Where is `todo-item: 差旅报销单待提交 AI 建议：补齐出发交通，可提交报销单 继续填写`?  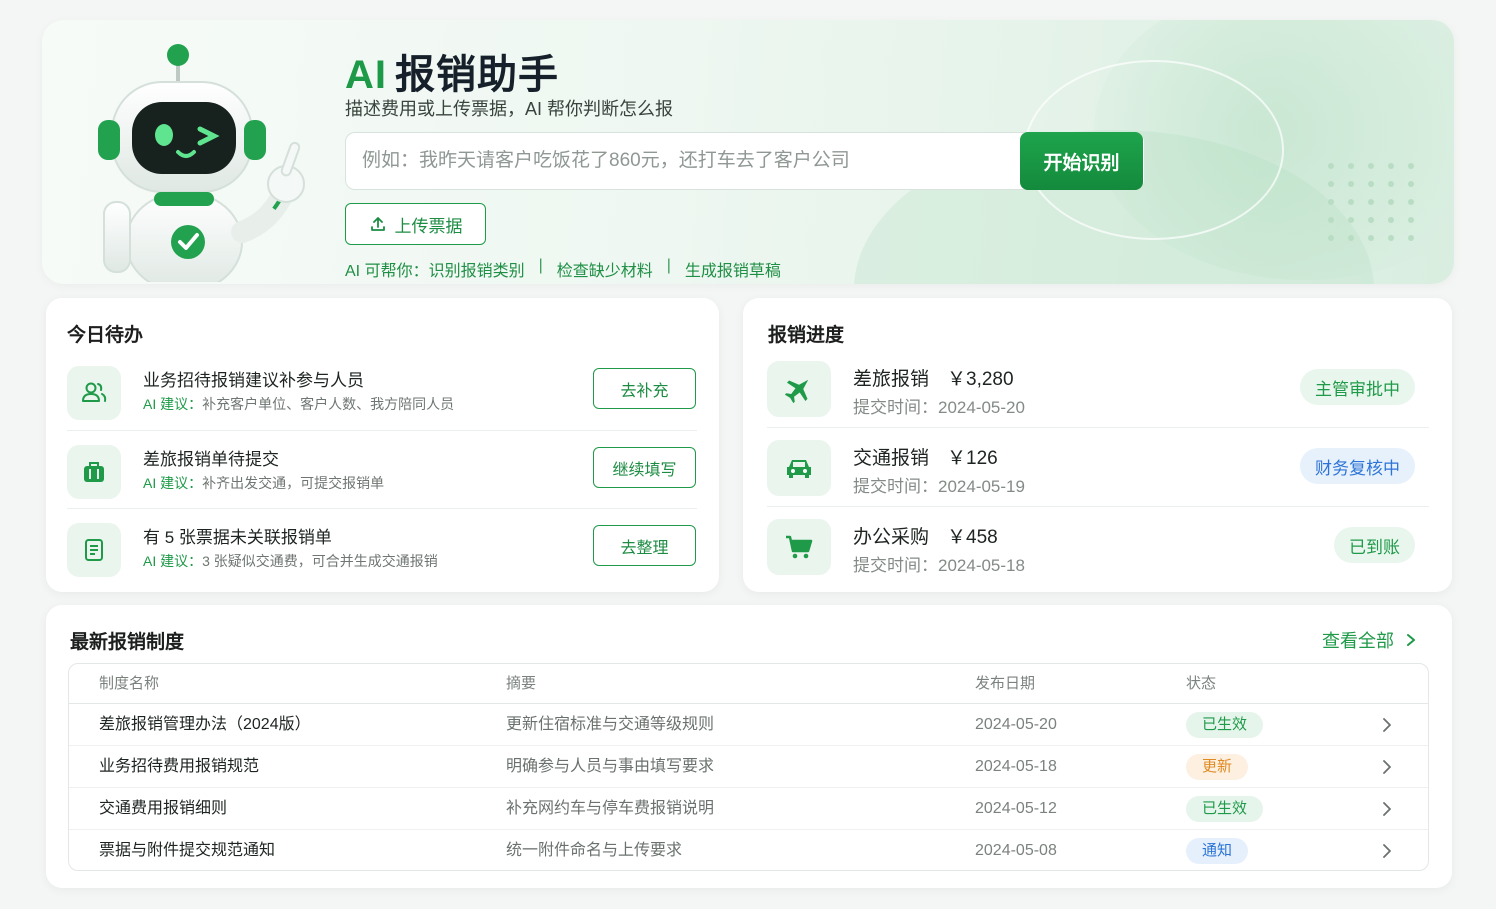 todo-item: 差旅报销单待提交 AI 建议：补齐出发交通，可提交报销单 继续填写 is located at coordinates (382, 474).